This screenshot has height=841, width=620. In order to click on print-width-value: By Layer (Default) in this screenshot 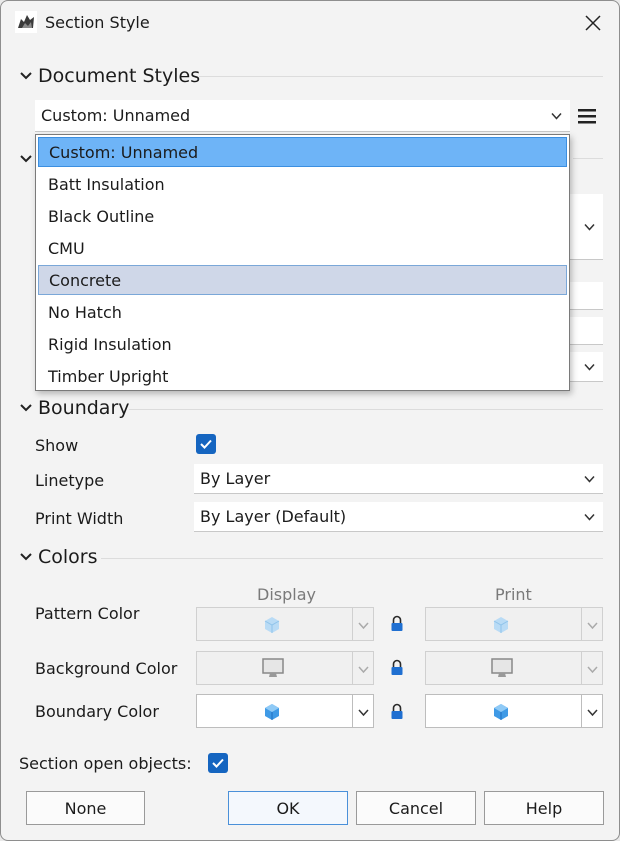, I will do `click(273, 516)`.